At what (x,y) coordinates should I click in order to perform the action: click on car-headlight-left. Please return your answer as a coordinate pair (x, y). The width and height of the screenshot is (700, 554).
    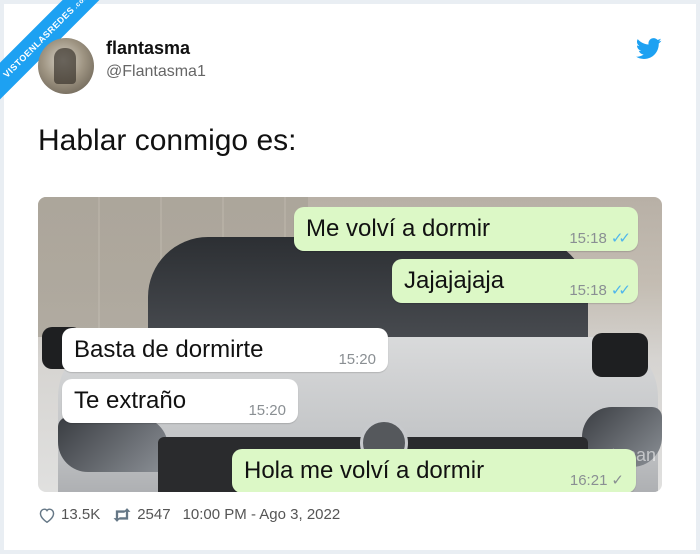
    Looking at the image, I should click on (113, 444).